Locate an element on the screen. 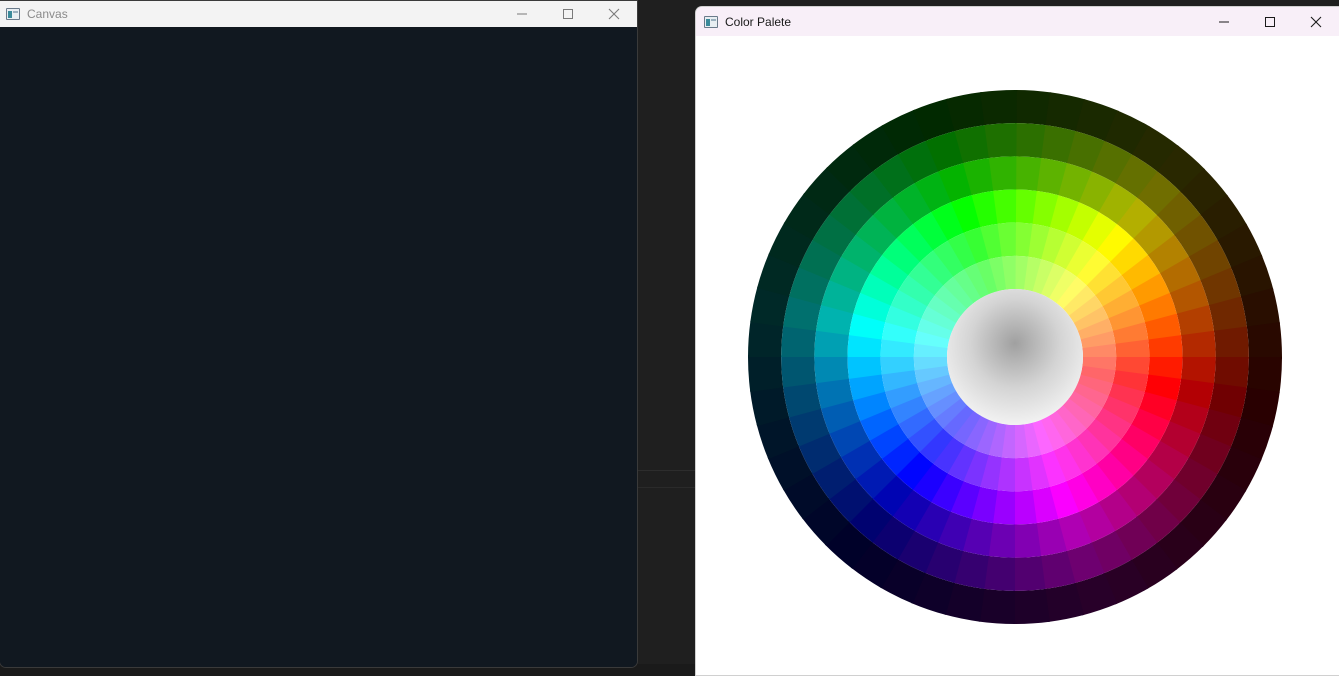 Image resolution: width=1339 pixels, height=676 pixels. title-bar: Color Palete is located at coordinates (1017, 21).